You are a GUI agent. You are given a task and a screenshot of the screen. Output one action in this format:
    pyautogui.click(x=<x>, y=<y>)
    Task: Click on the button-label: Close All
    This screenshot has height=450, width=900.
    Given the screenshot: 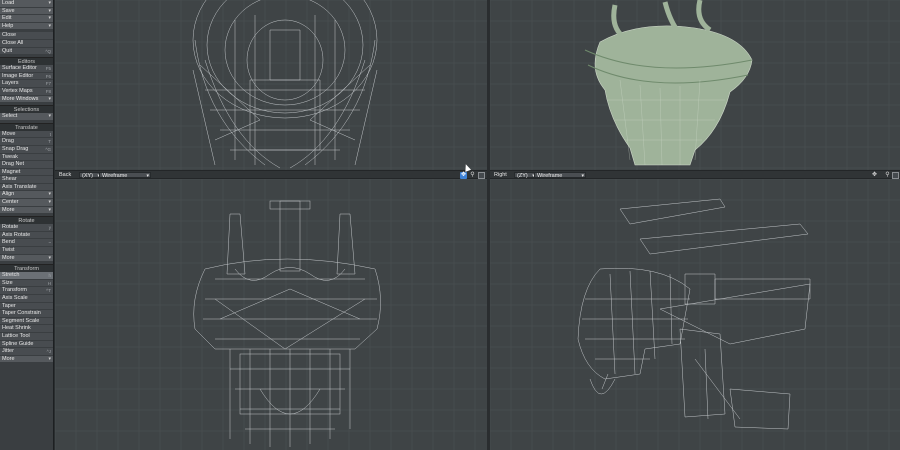 What is the action you would take?
    pyautogui.click(x=13, y=42)
    